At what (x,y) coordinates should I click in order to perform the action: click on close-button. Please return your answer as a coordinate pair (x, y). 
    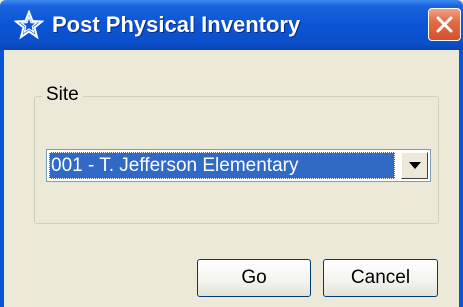
    Looking at the image, I should click on (444, 24).